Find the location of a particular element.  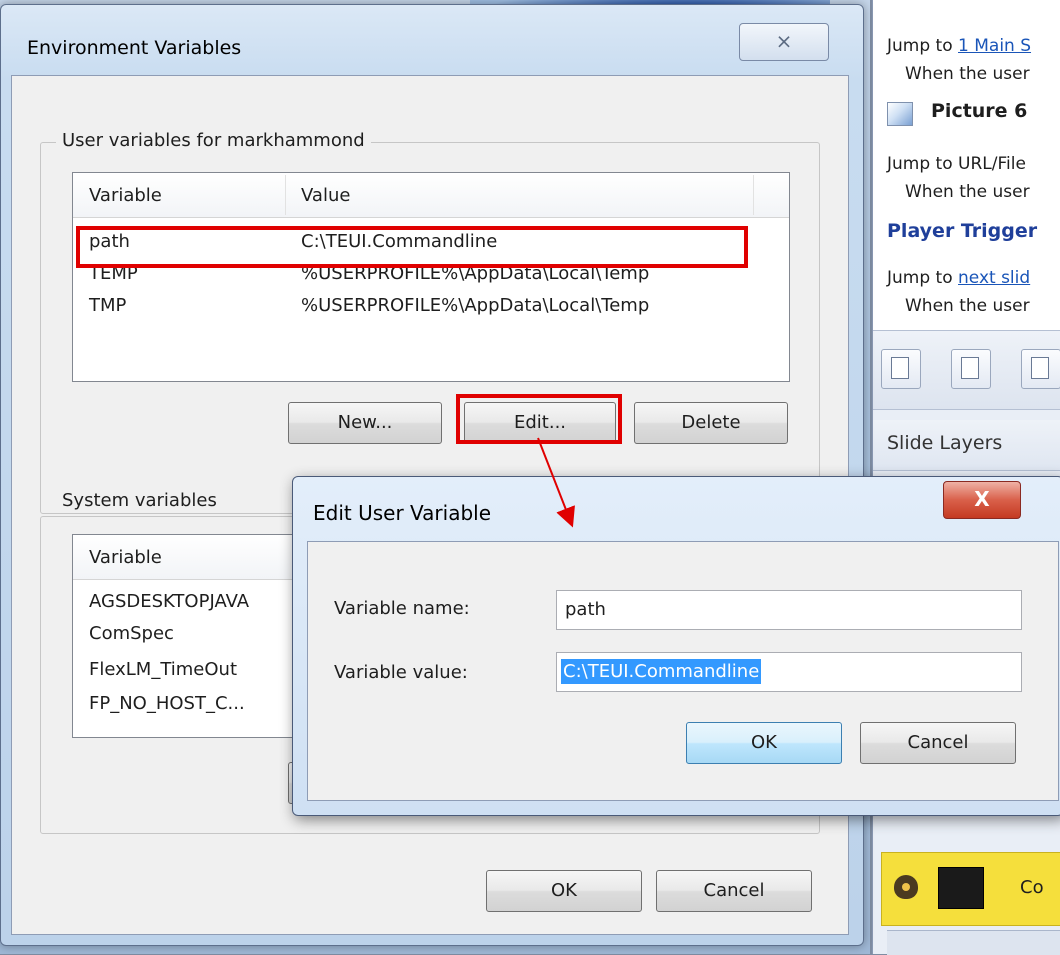

dialog-cancel-button: Cancel is located at coordinates (938, 743).